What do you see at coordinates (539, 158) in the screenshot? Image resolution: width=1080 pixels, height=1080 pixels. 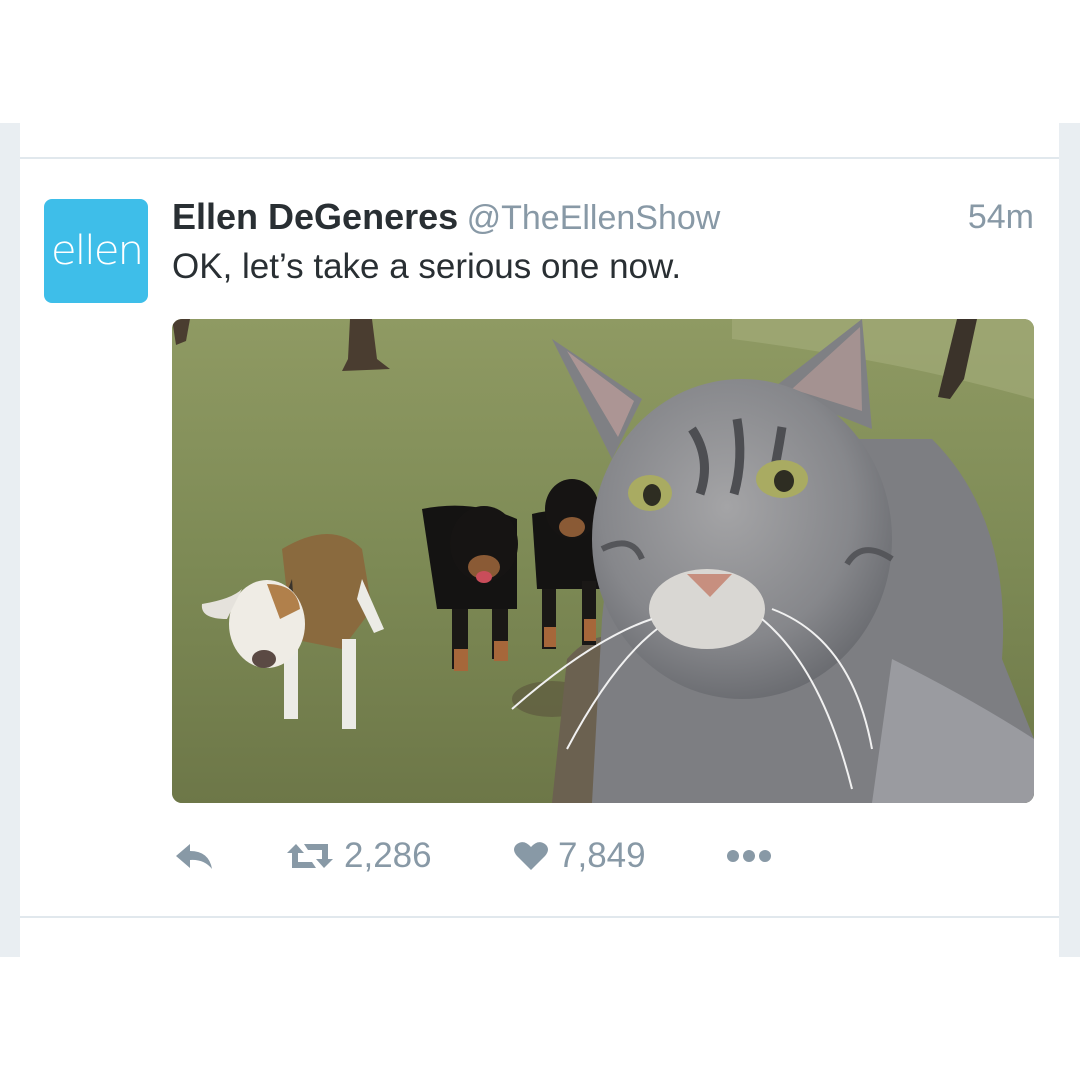 I see `tweet-divider-top` at bounding box center [539, 158].